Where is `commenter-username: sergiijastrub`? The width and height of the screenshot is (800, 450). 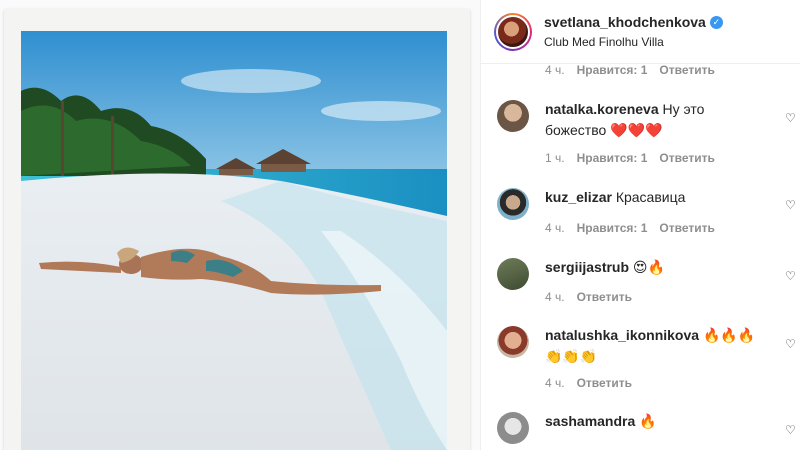 commenter-username: sergiijastrub is located at coordinates (587, 267).